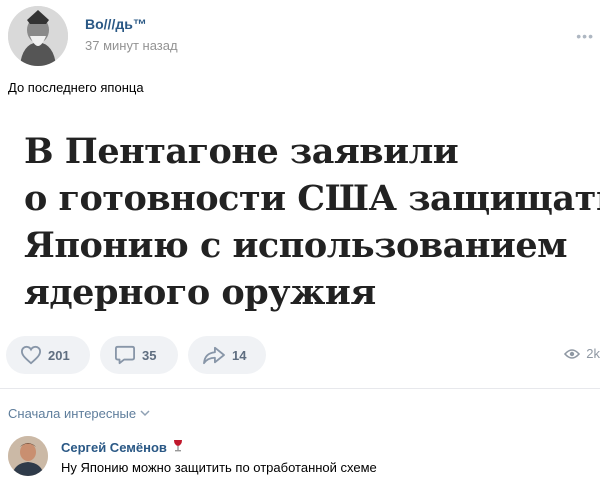 The image size is (600, 486). What do you see at coordinates (76, 87) in the screenshot?
I see `post-text: До последнего японца` at bounding box center [76, 87].